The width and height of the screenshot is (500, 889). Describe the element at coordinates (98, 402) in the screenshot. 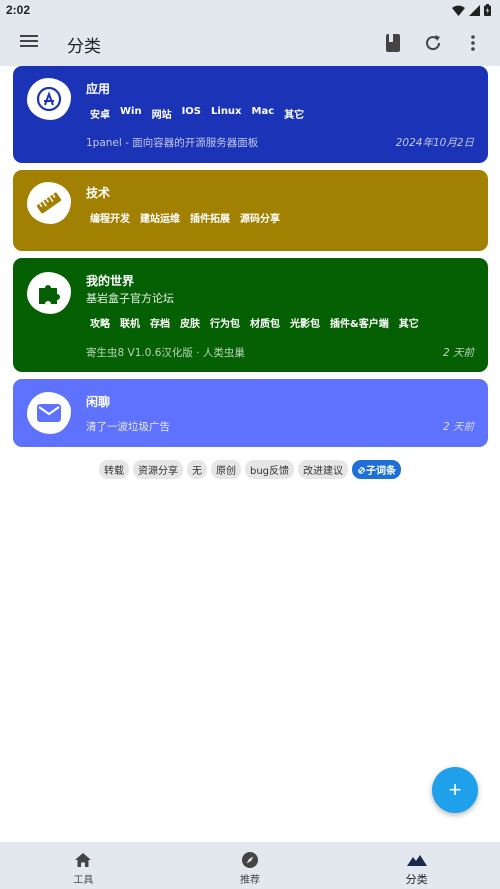

I see `card-title: 闲聊` at that location.